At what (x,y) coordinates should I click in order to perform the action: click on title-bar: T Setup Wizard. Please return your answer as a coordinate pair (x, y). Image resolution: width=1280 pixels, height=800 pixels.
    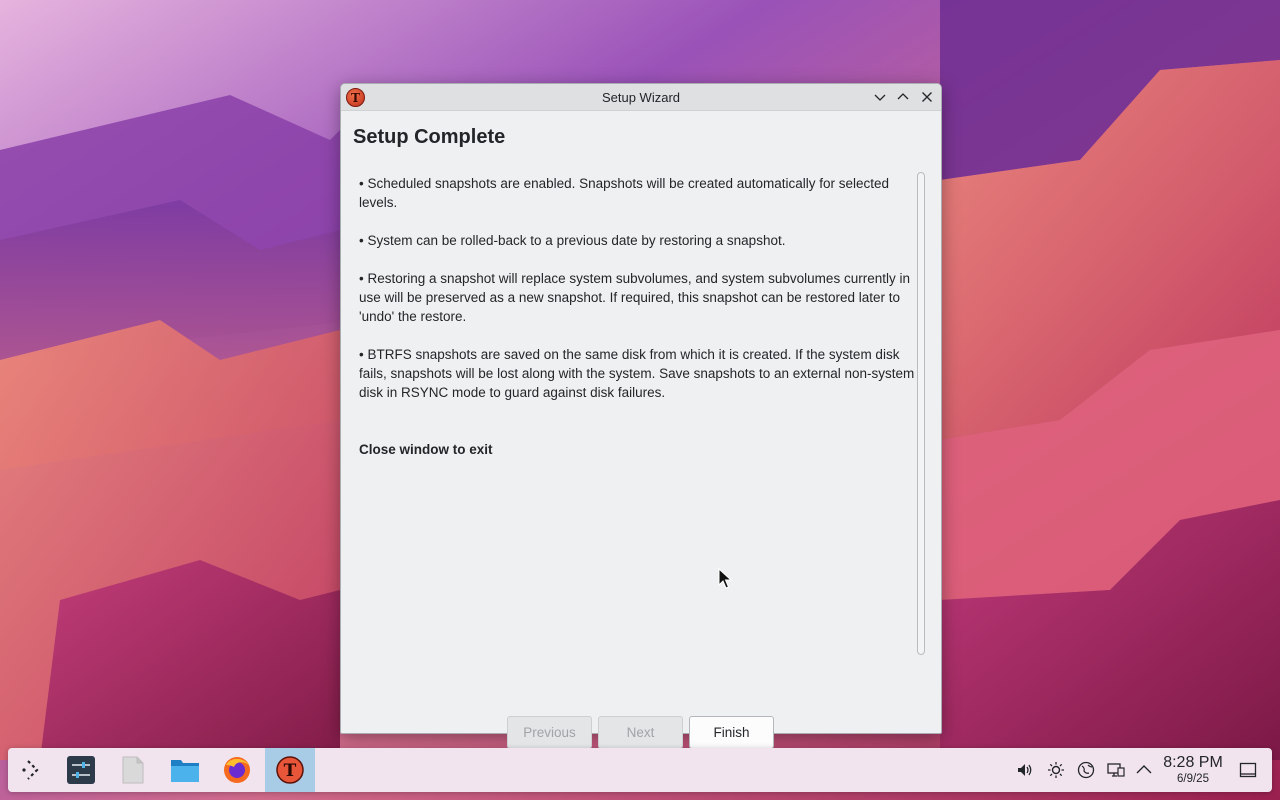
    Looking at the image, I should click on (641, 97).